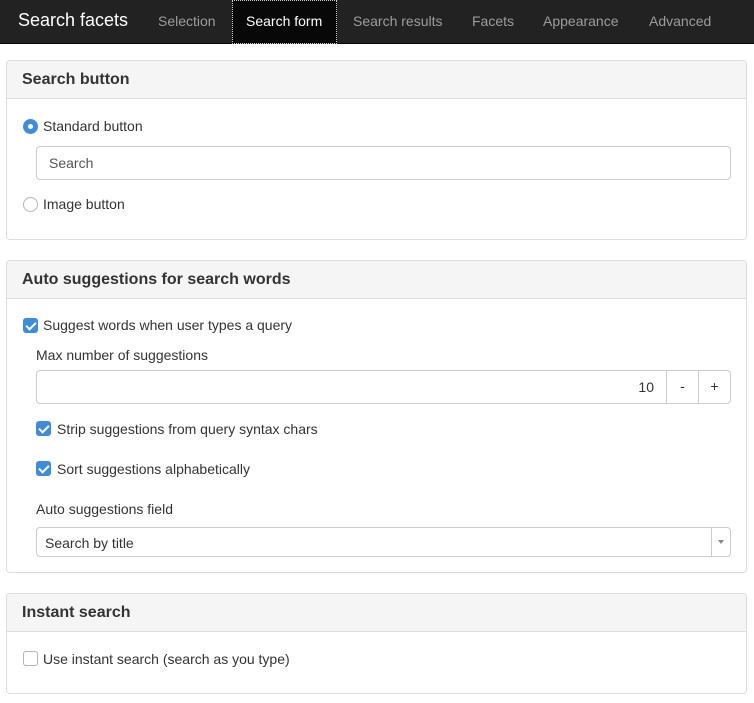  I want to click on increment-button: +, so click(714, 387).